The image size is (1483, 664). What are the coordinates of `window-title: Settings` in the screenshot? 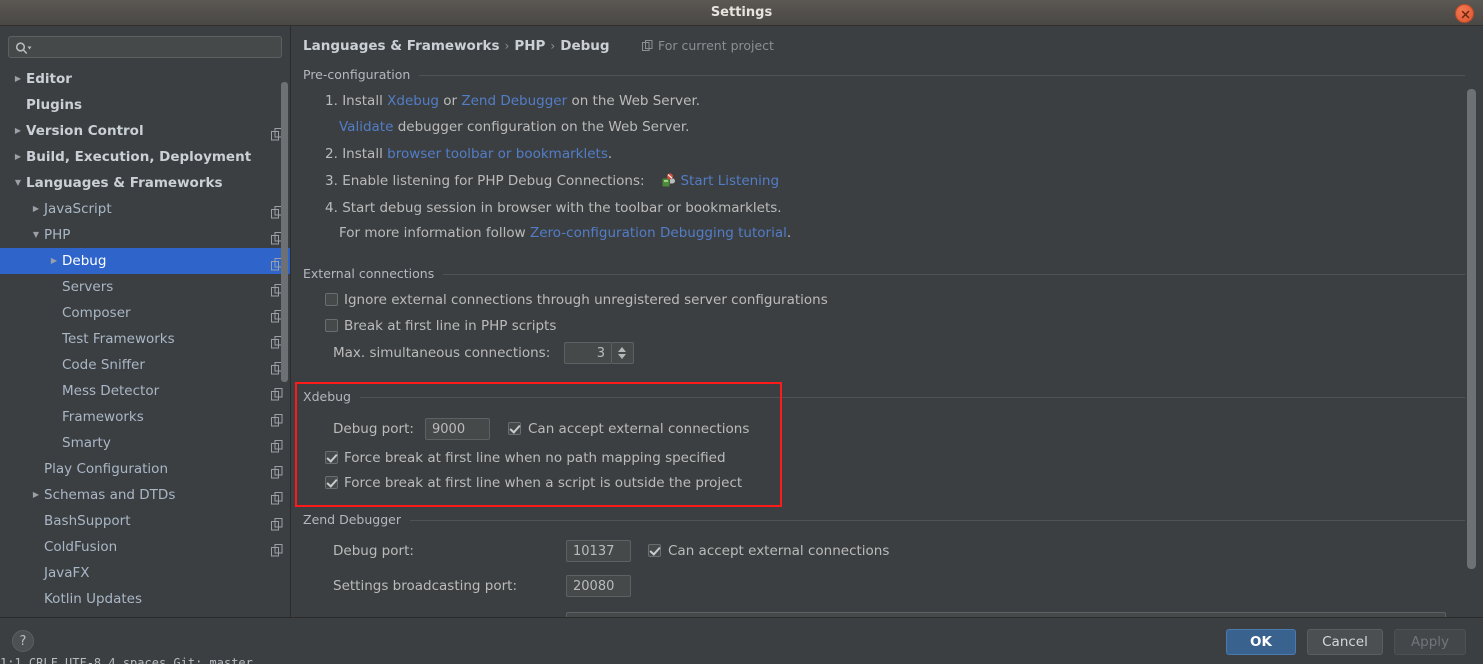 It's located at (741, 12).